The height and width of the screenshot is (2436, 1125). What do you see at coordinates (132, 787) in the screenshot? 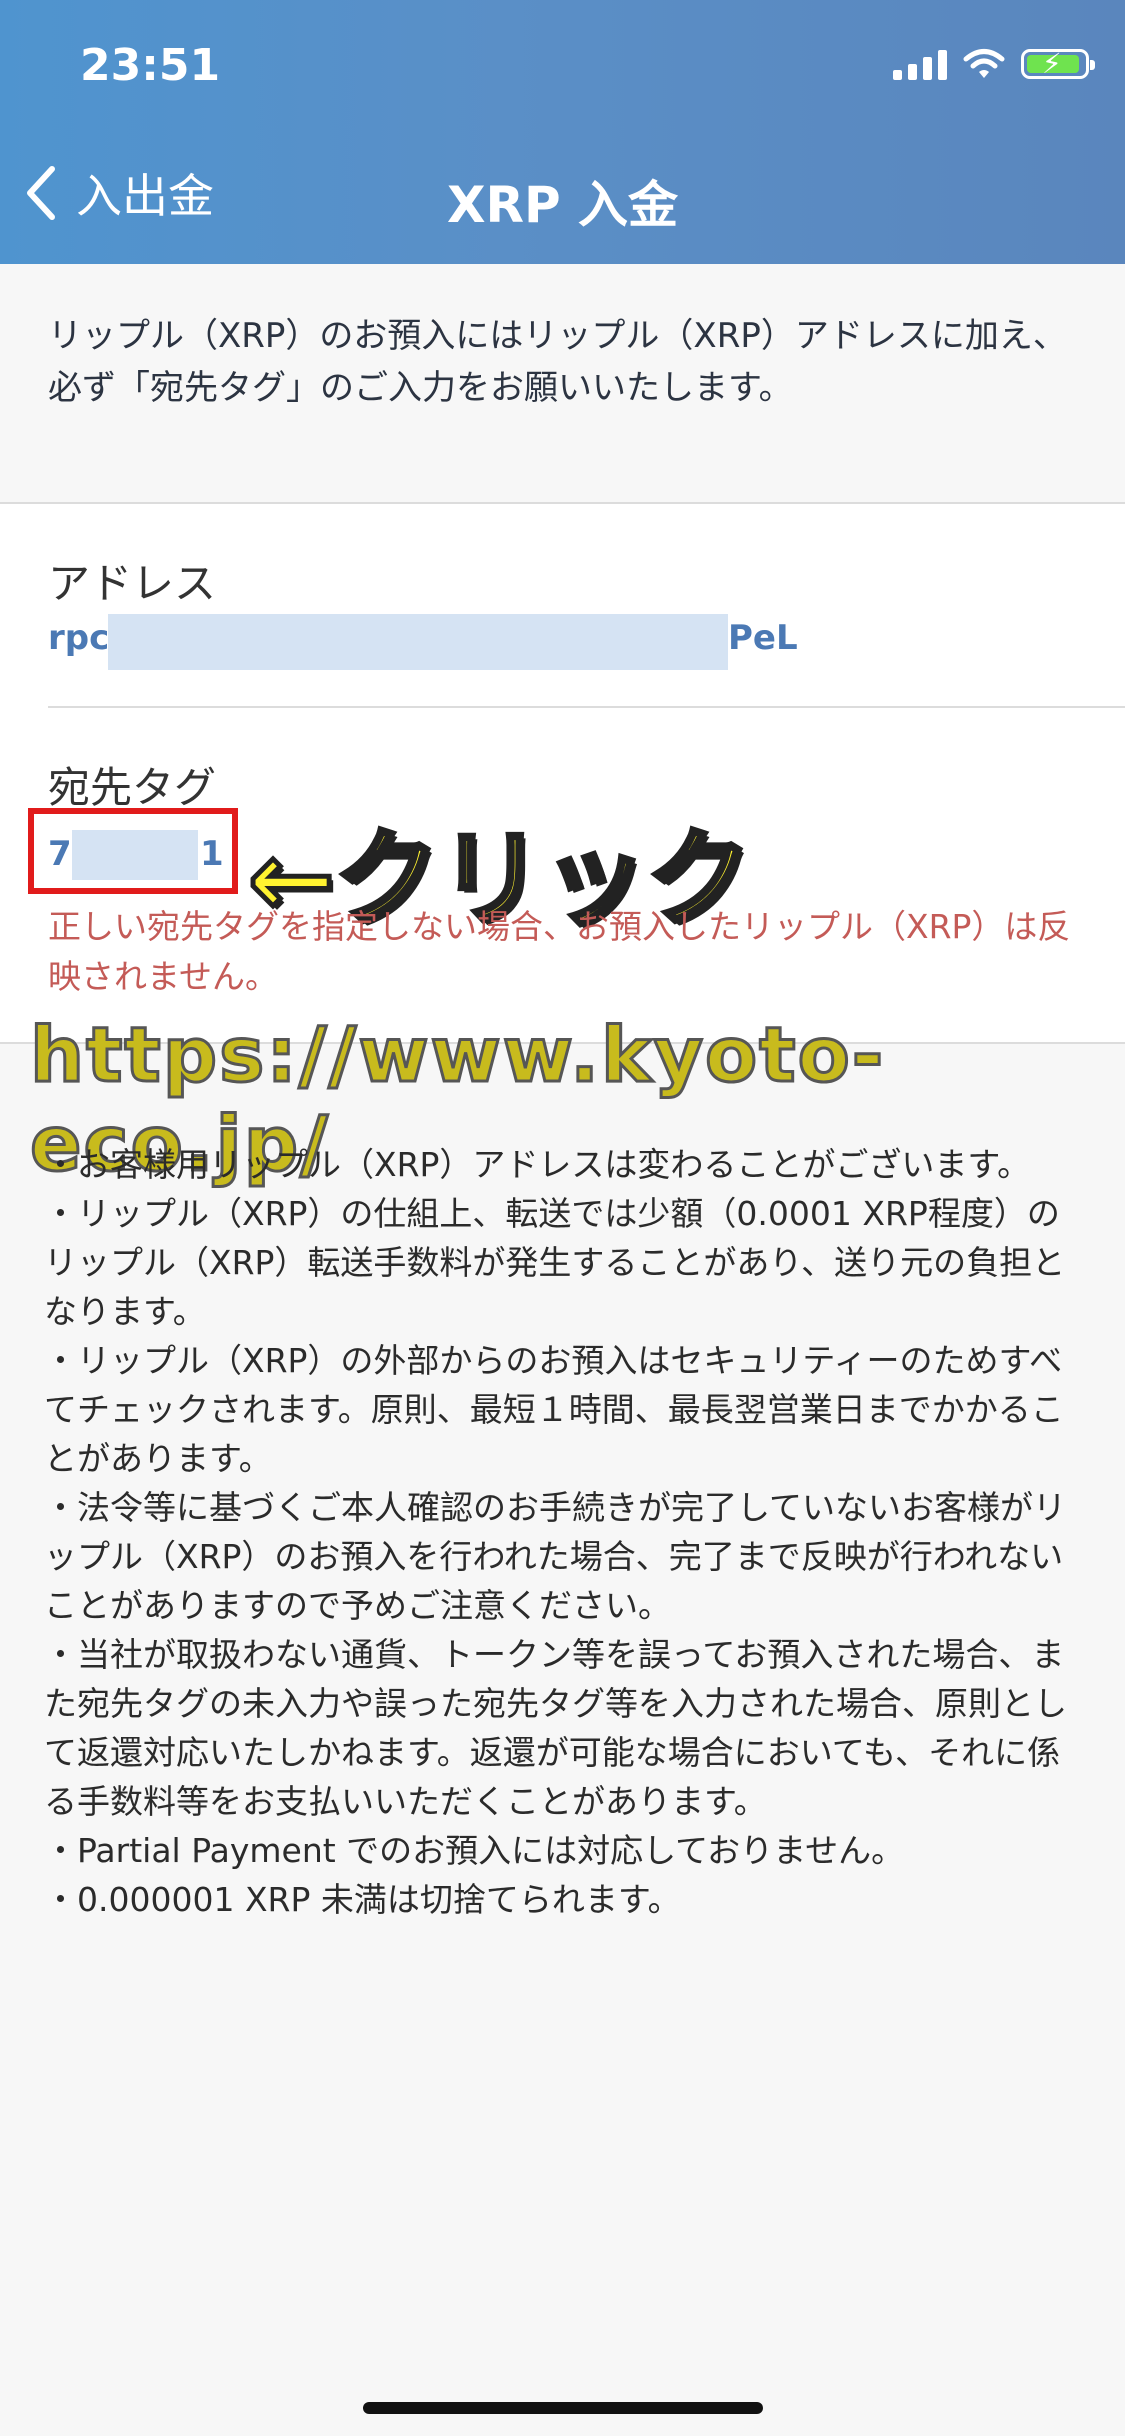
I see `destination-tag-label: 宛先タグ` at bounding box center [132, 787].